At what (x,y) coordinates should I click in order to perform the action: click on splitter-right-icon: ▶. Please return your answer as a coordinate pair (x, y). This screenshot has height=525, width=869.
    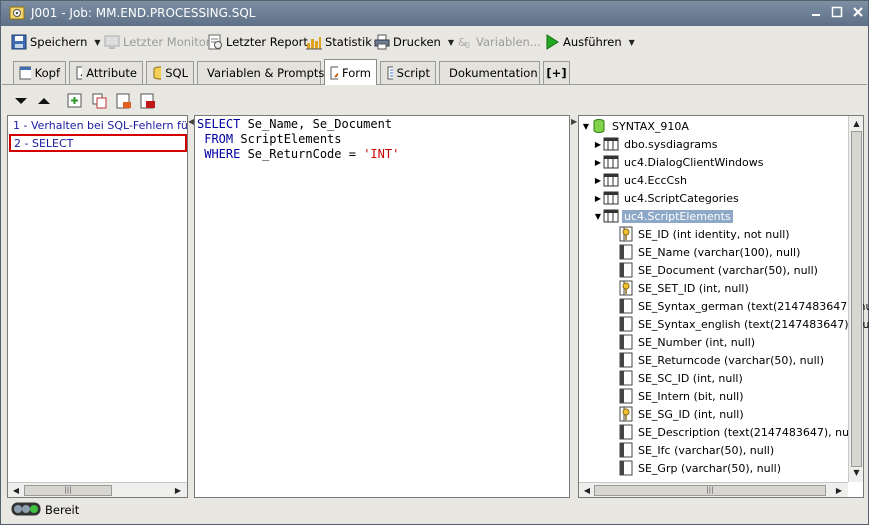
    Looking at the image, I should click on (574, 121).